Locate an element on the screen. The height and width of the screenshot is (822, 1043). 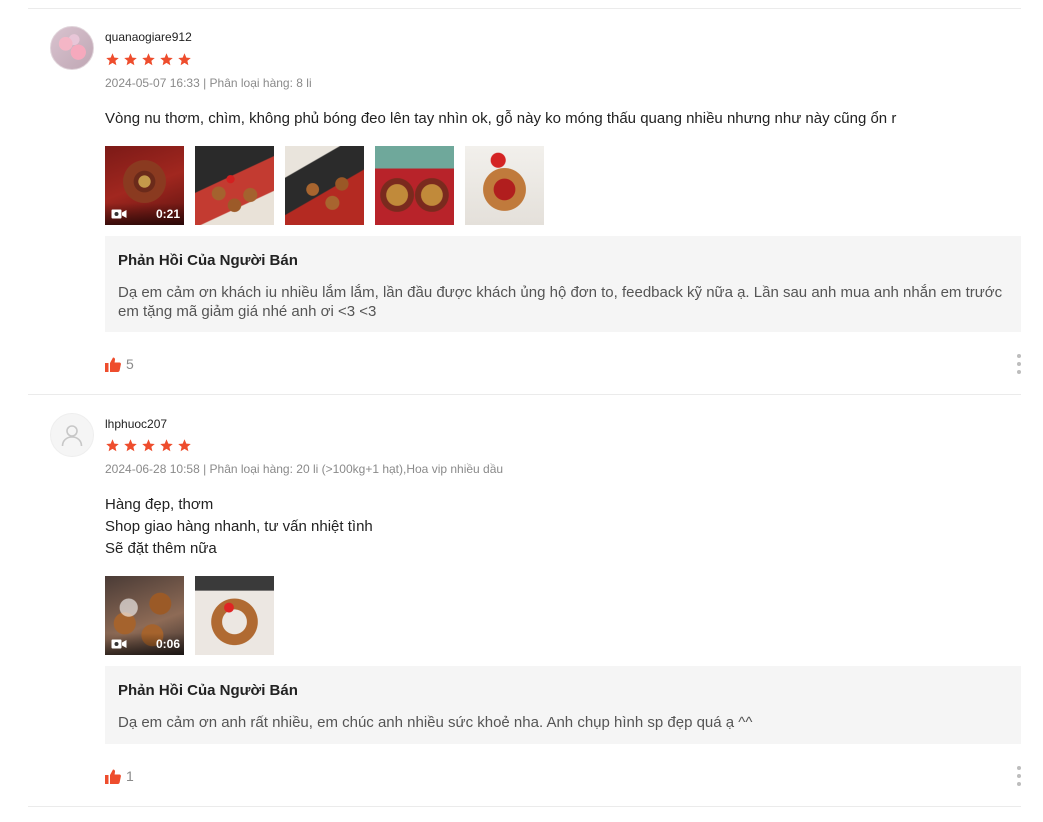
review-meta: 2024-05-07 16:33 | Phân loại hàng: 8 li is located at coordinates (208, 83).